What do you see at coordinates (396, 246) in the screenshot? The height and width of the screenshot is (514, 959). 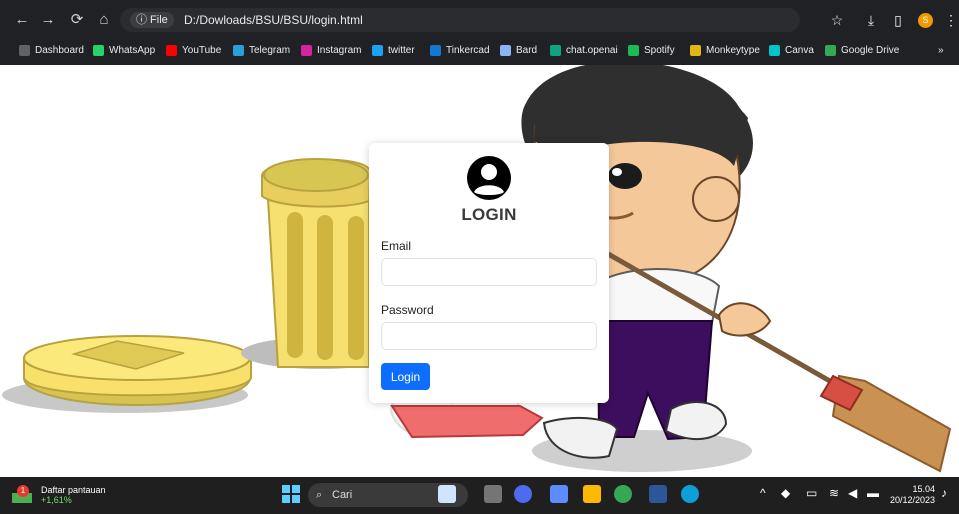 I see `email-label: Email` at bounding box center [396, 246].